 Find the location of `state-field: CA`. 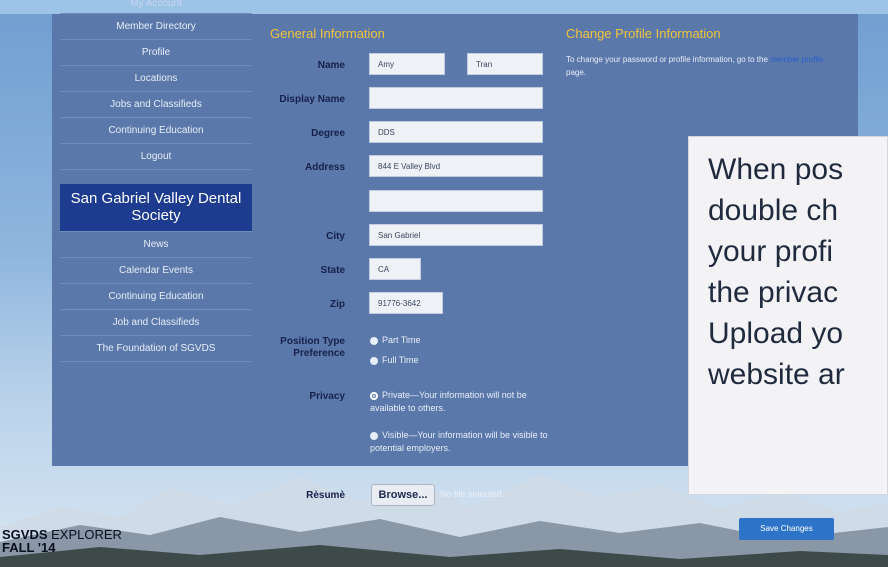

state-field: CA is located at coordinates (395, 269).